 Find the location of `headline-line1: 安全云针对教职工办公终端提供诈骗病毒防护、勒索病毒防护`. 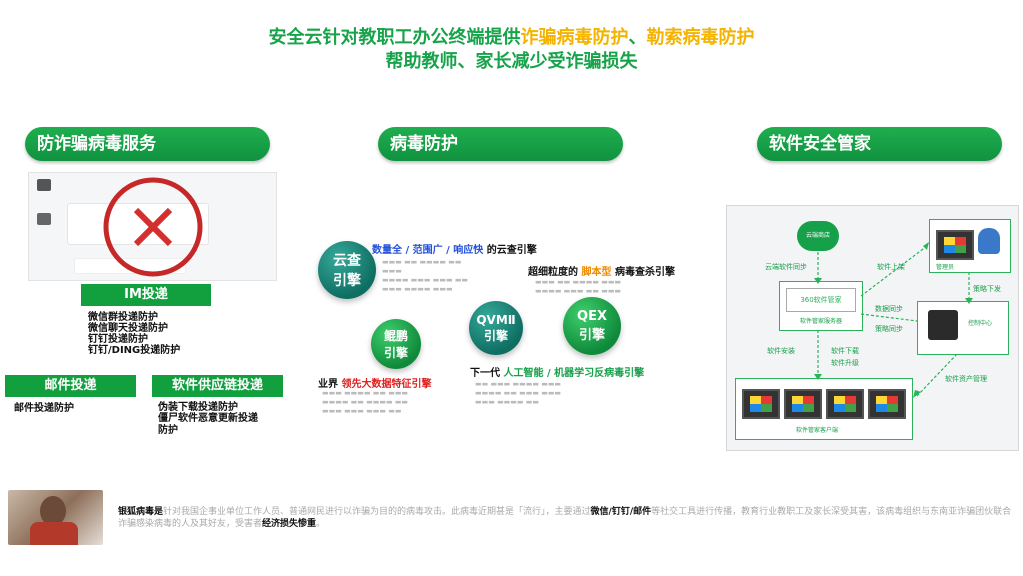

headline-line1: 安全云针对教职工办公终端提供诈骗病毒防护、勒索病毒防护 is located at coordinates (511, 37).